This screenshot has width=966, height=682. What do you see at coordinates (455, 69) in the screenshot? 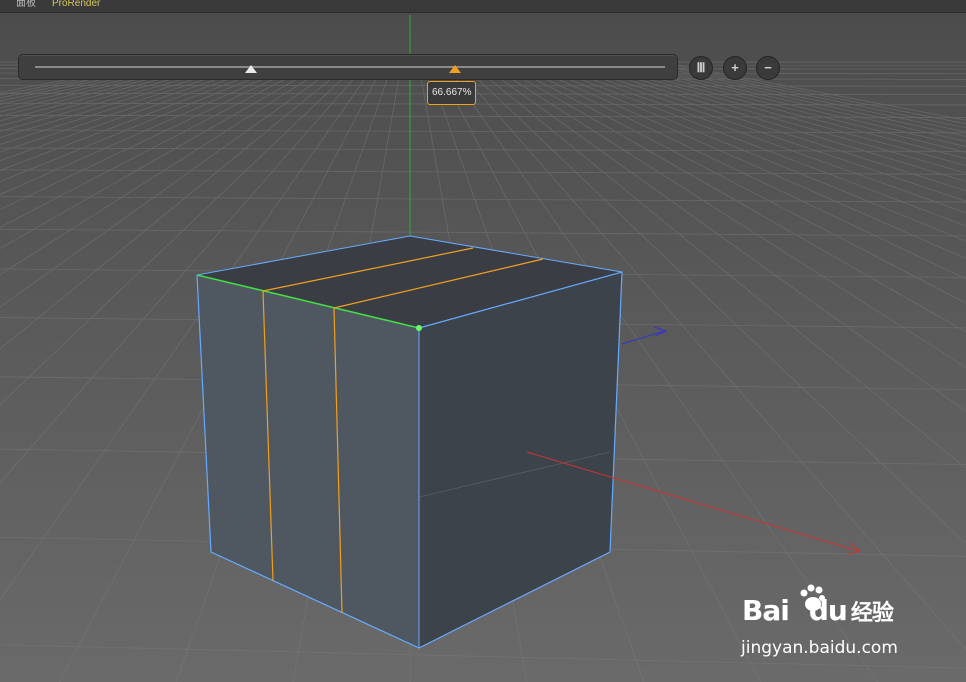
I see `slider-handle-active` at bounding box center [455, 69].